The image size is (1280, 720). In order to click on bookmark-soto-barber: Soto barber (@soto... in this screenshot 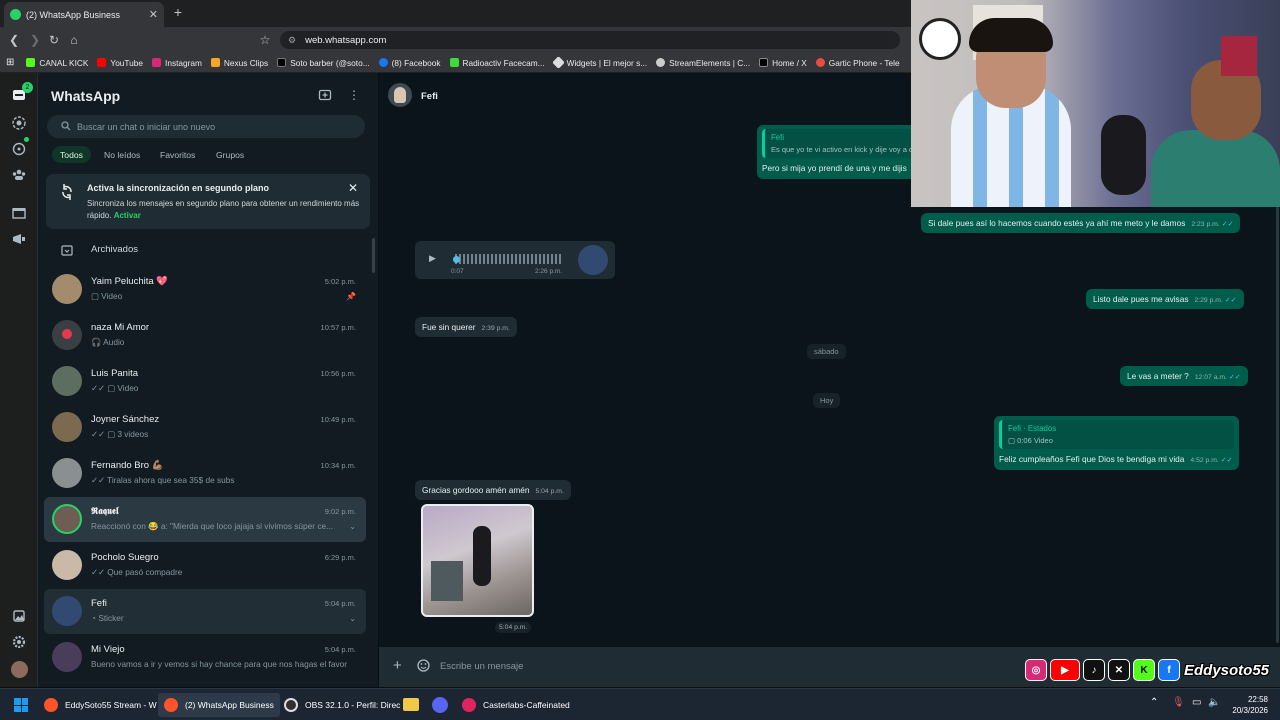, I will do `click(323, 63)`.